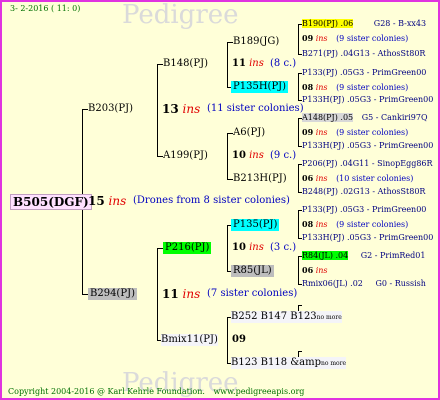 The width and height of the screenshot is (440, 400). Describe the element at coordinates (112, 294) in the screenshot. I see `gen1-queen-b294: B294(PJ)` at that location.